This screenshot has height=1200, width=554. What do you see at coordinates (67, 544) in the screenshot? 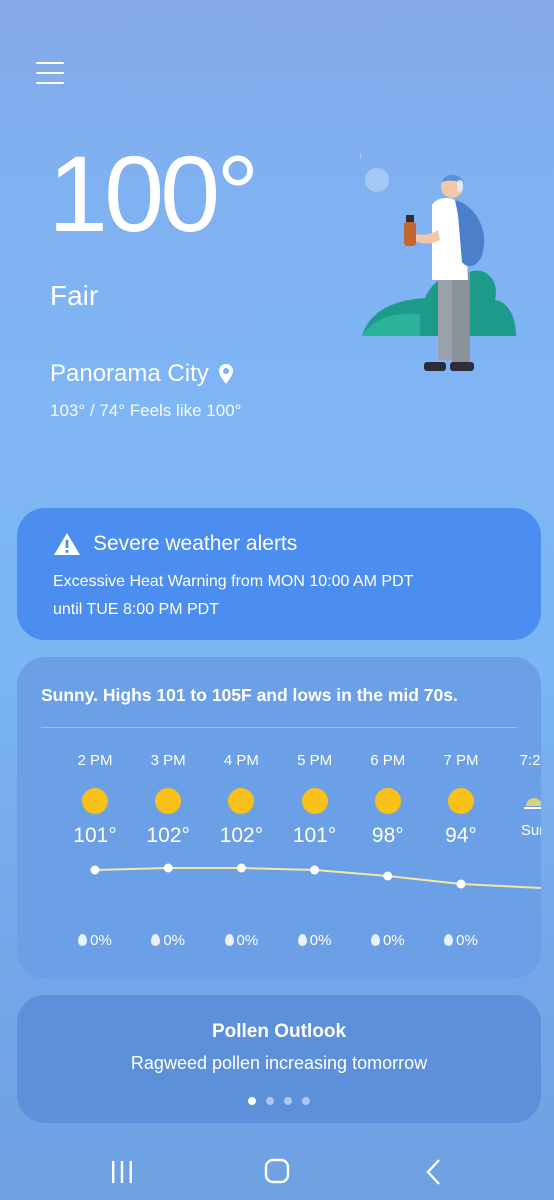
I see `warning-icon` at bounding box center [67, 544].